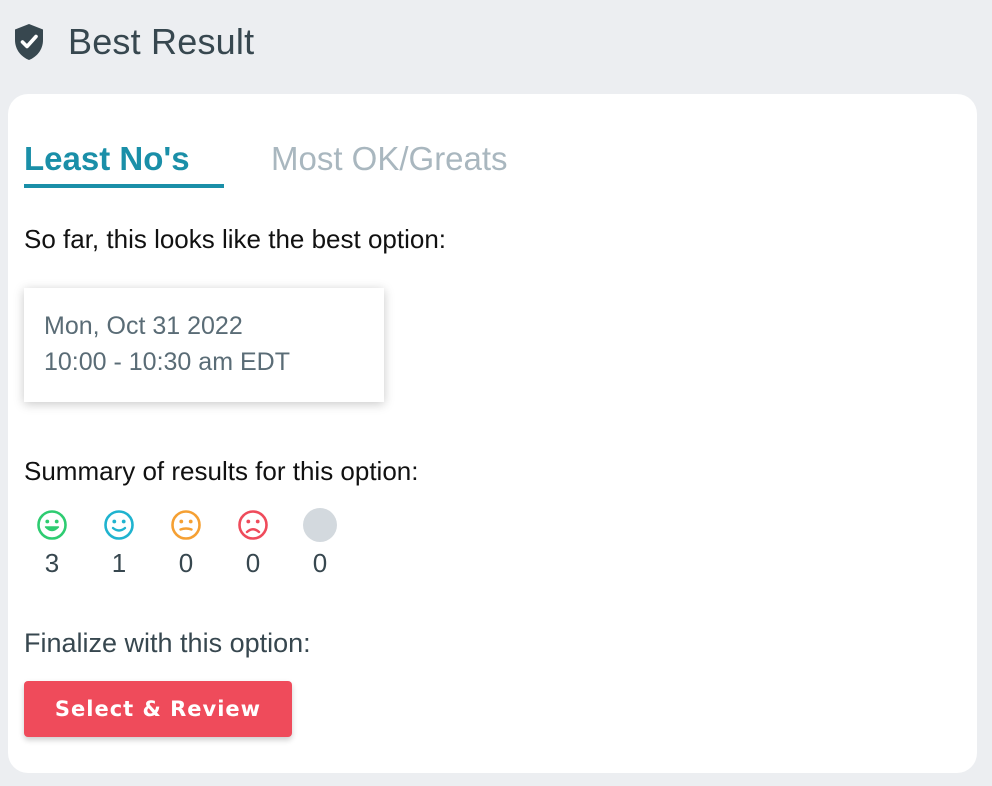 This screenshot has width=992, height=786. I want to click on select-review-button: Select & Review, so click(158, 709).